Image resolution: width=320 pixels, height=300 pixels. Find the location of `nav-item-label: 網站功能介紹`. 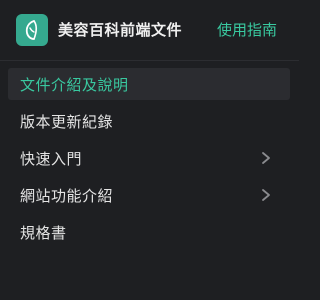

nav-item-label: 網站功能介紹 is located at coordinates (67, 195).